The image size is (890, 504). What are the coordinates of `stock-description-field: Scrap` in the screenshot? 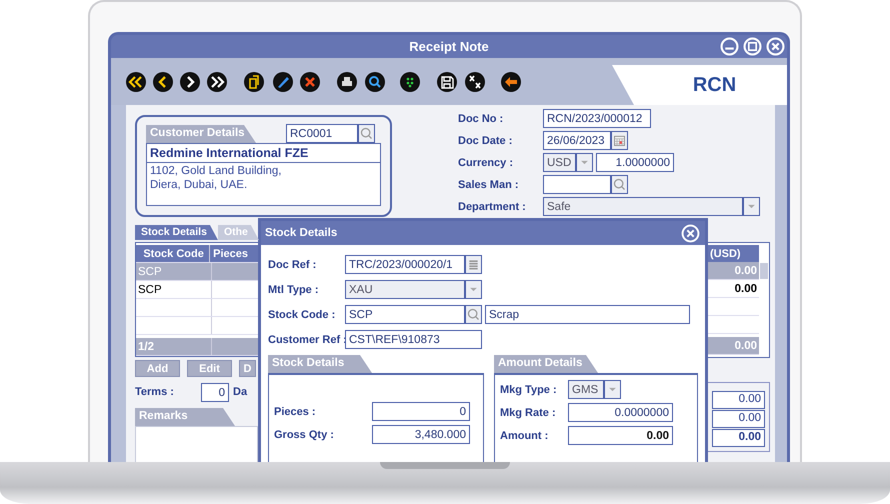 It's located at (587, 314).